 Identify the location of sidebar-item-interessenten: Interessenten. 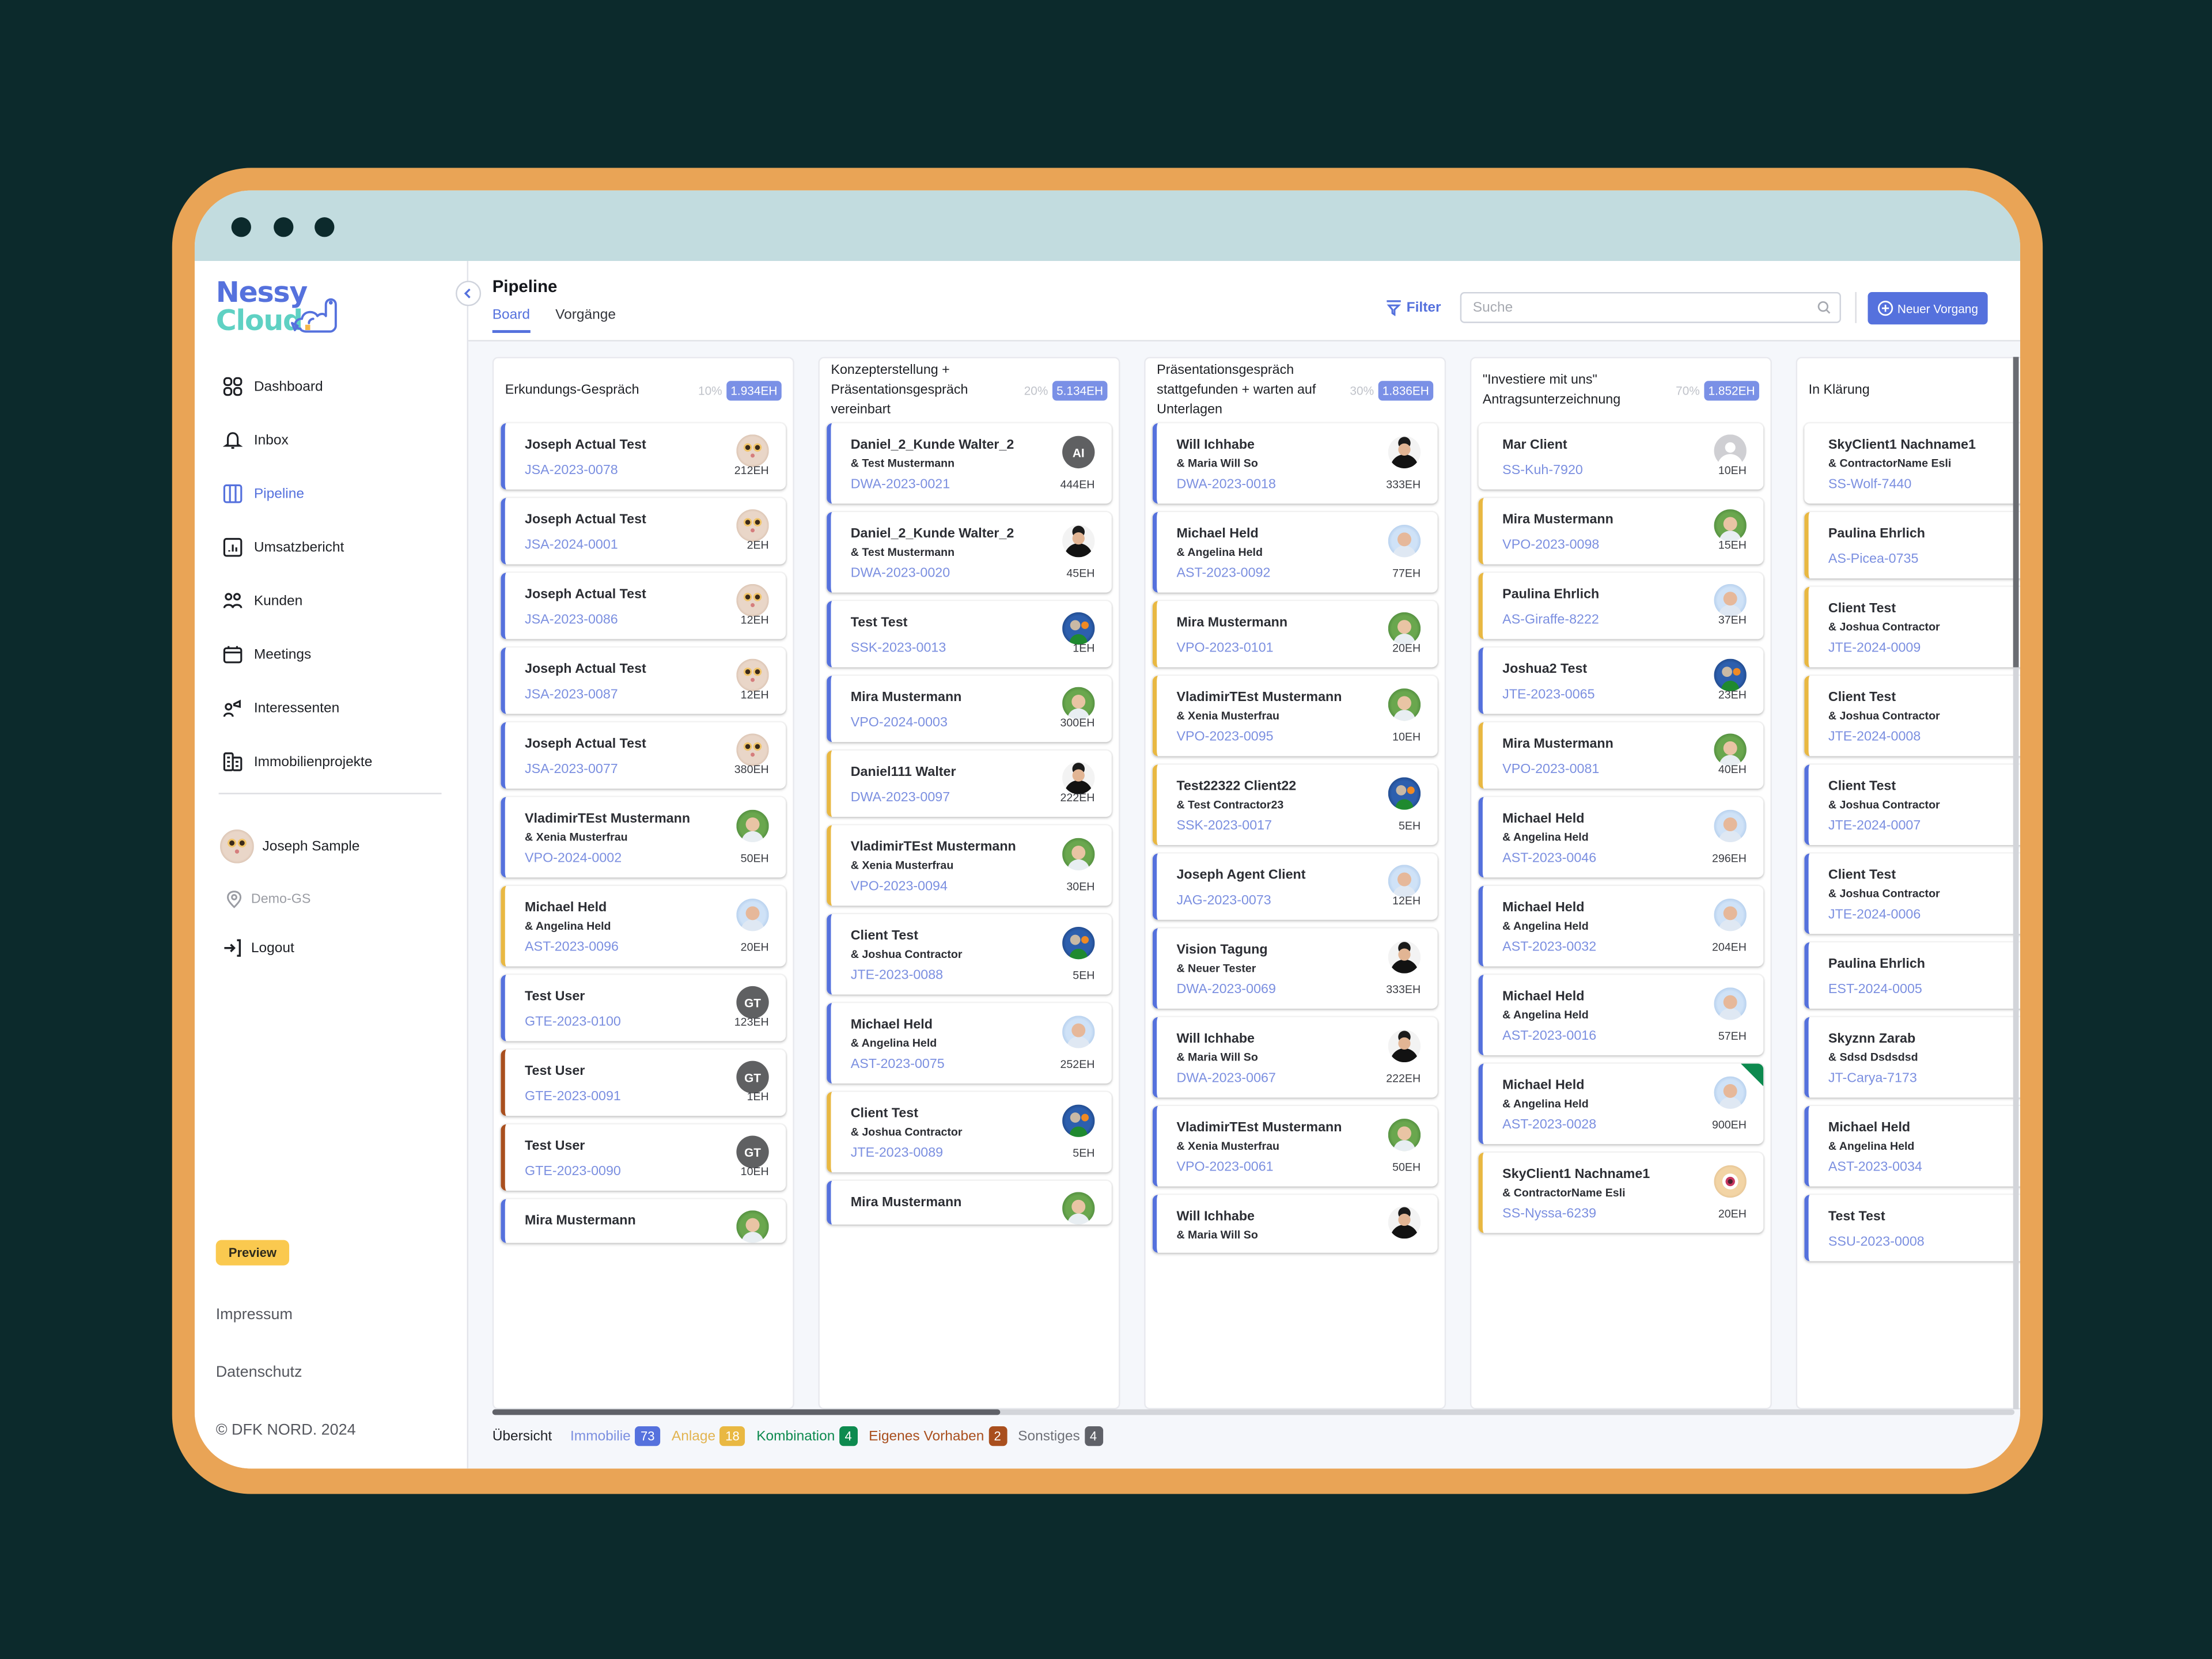
(297, 708).